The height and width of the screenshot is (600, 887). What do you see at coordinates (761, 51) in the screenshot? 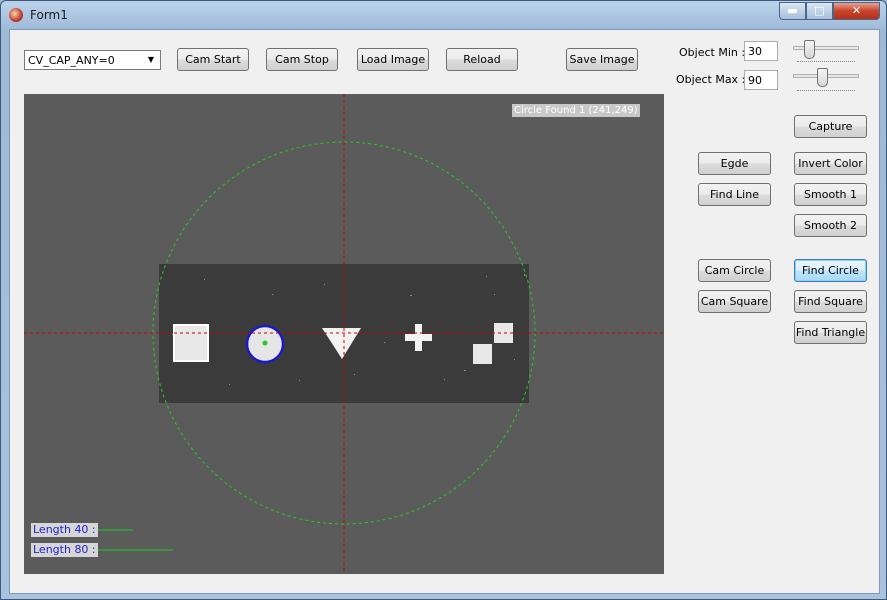
I see `object-min-input: 30` at bounding box center [761, 51].